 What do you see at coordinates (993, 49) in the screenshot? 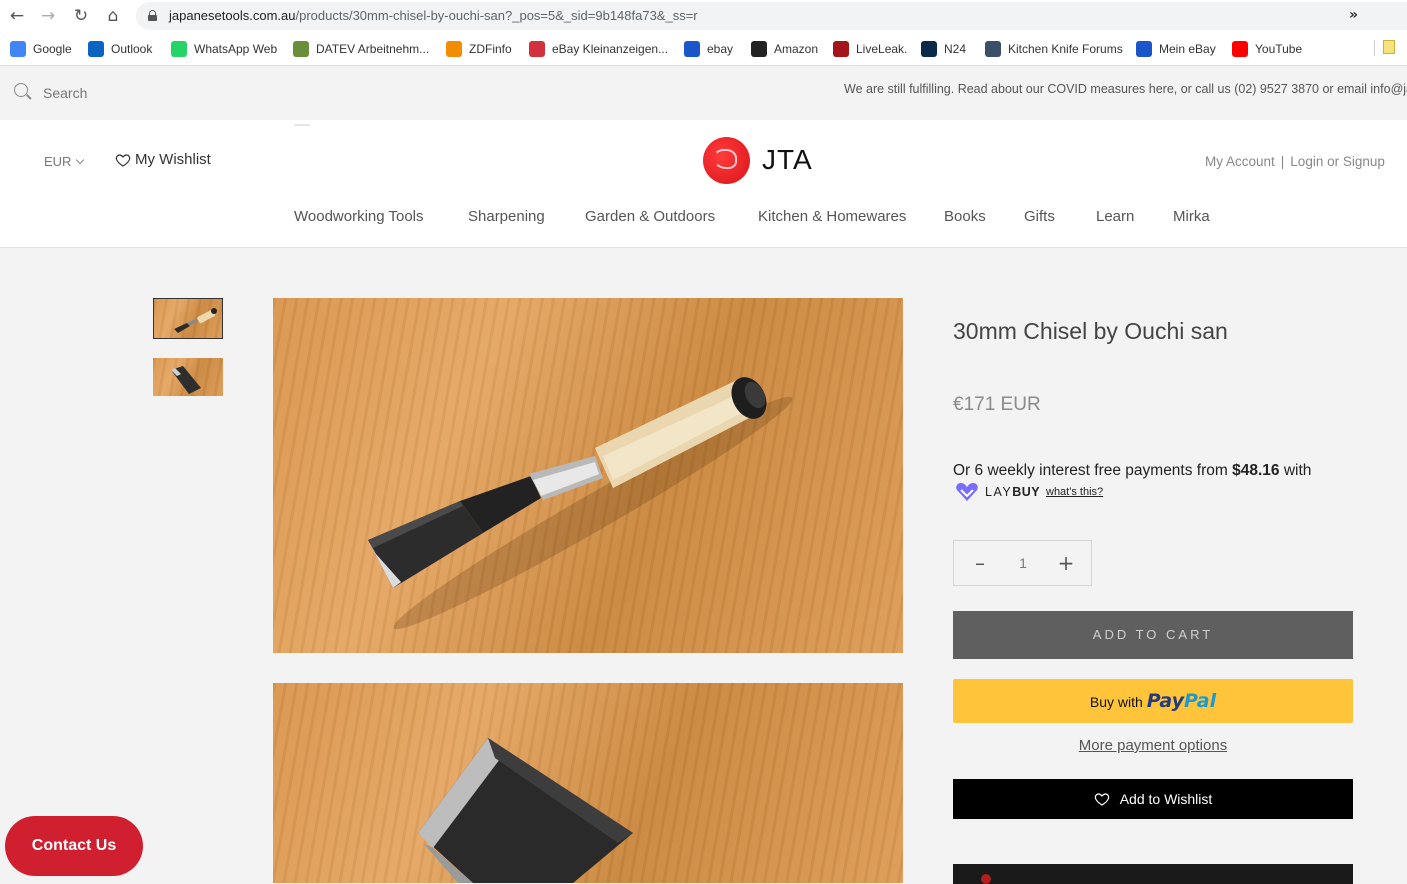
I see `kkf-icon` at bounding box center [993, 49].